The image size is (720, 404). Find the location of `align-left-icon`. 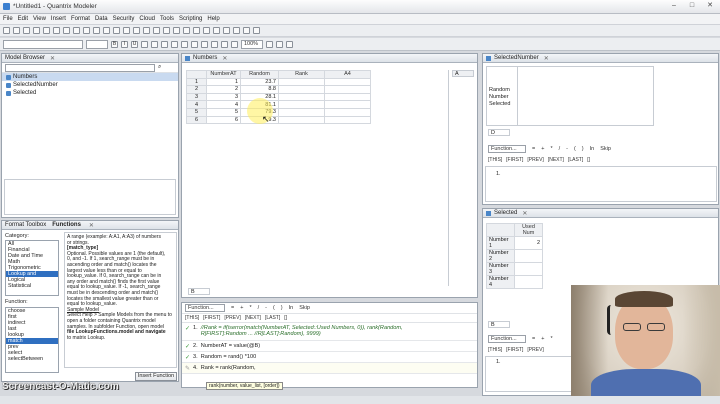

align-left-icon is located at coordinates (154, 44).